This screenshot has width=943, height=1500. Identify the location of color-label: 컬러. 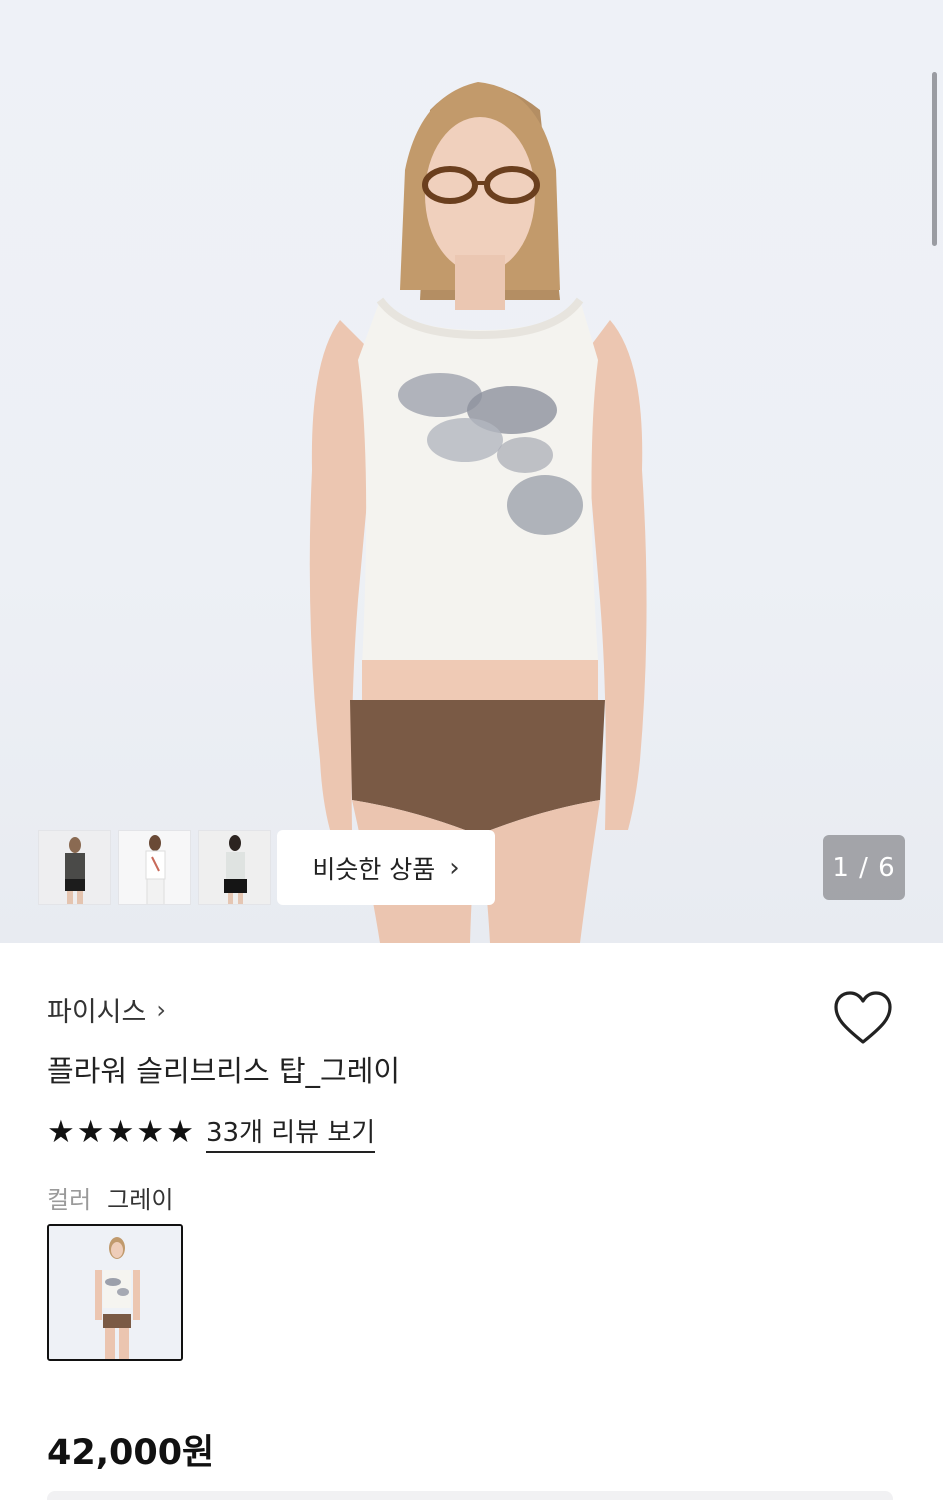
(69, 1200).